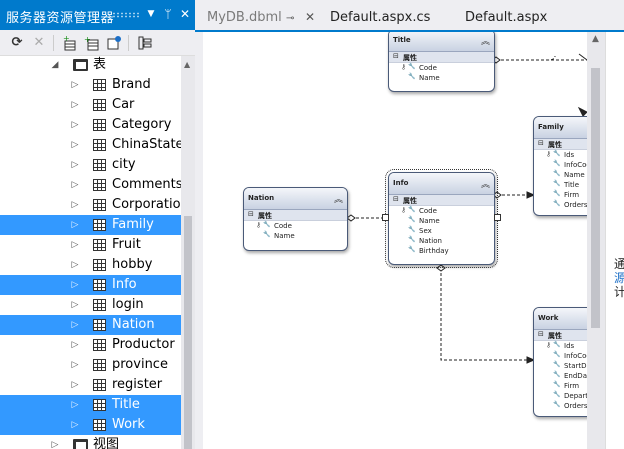  What do you see at coordinates (92, 43) in the screenshot?
I see `connect-server-icon: +` at bounding box center [92, 43].